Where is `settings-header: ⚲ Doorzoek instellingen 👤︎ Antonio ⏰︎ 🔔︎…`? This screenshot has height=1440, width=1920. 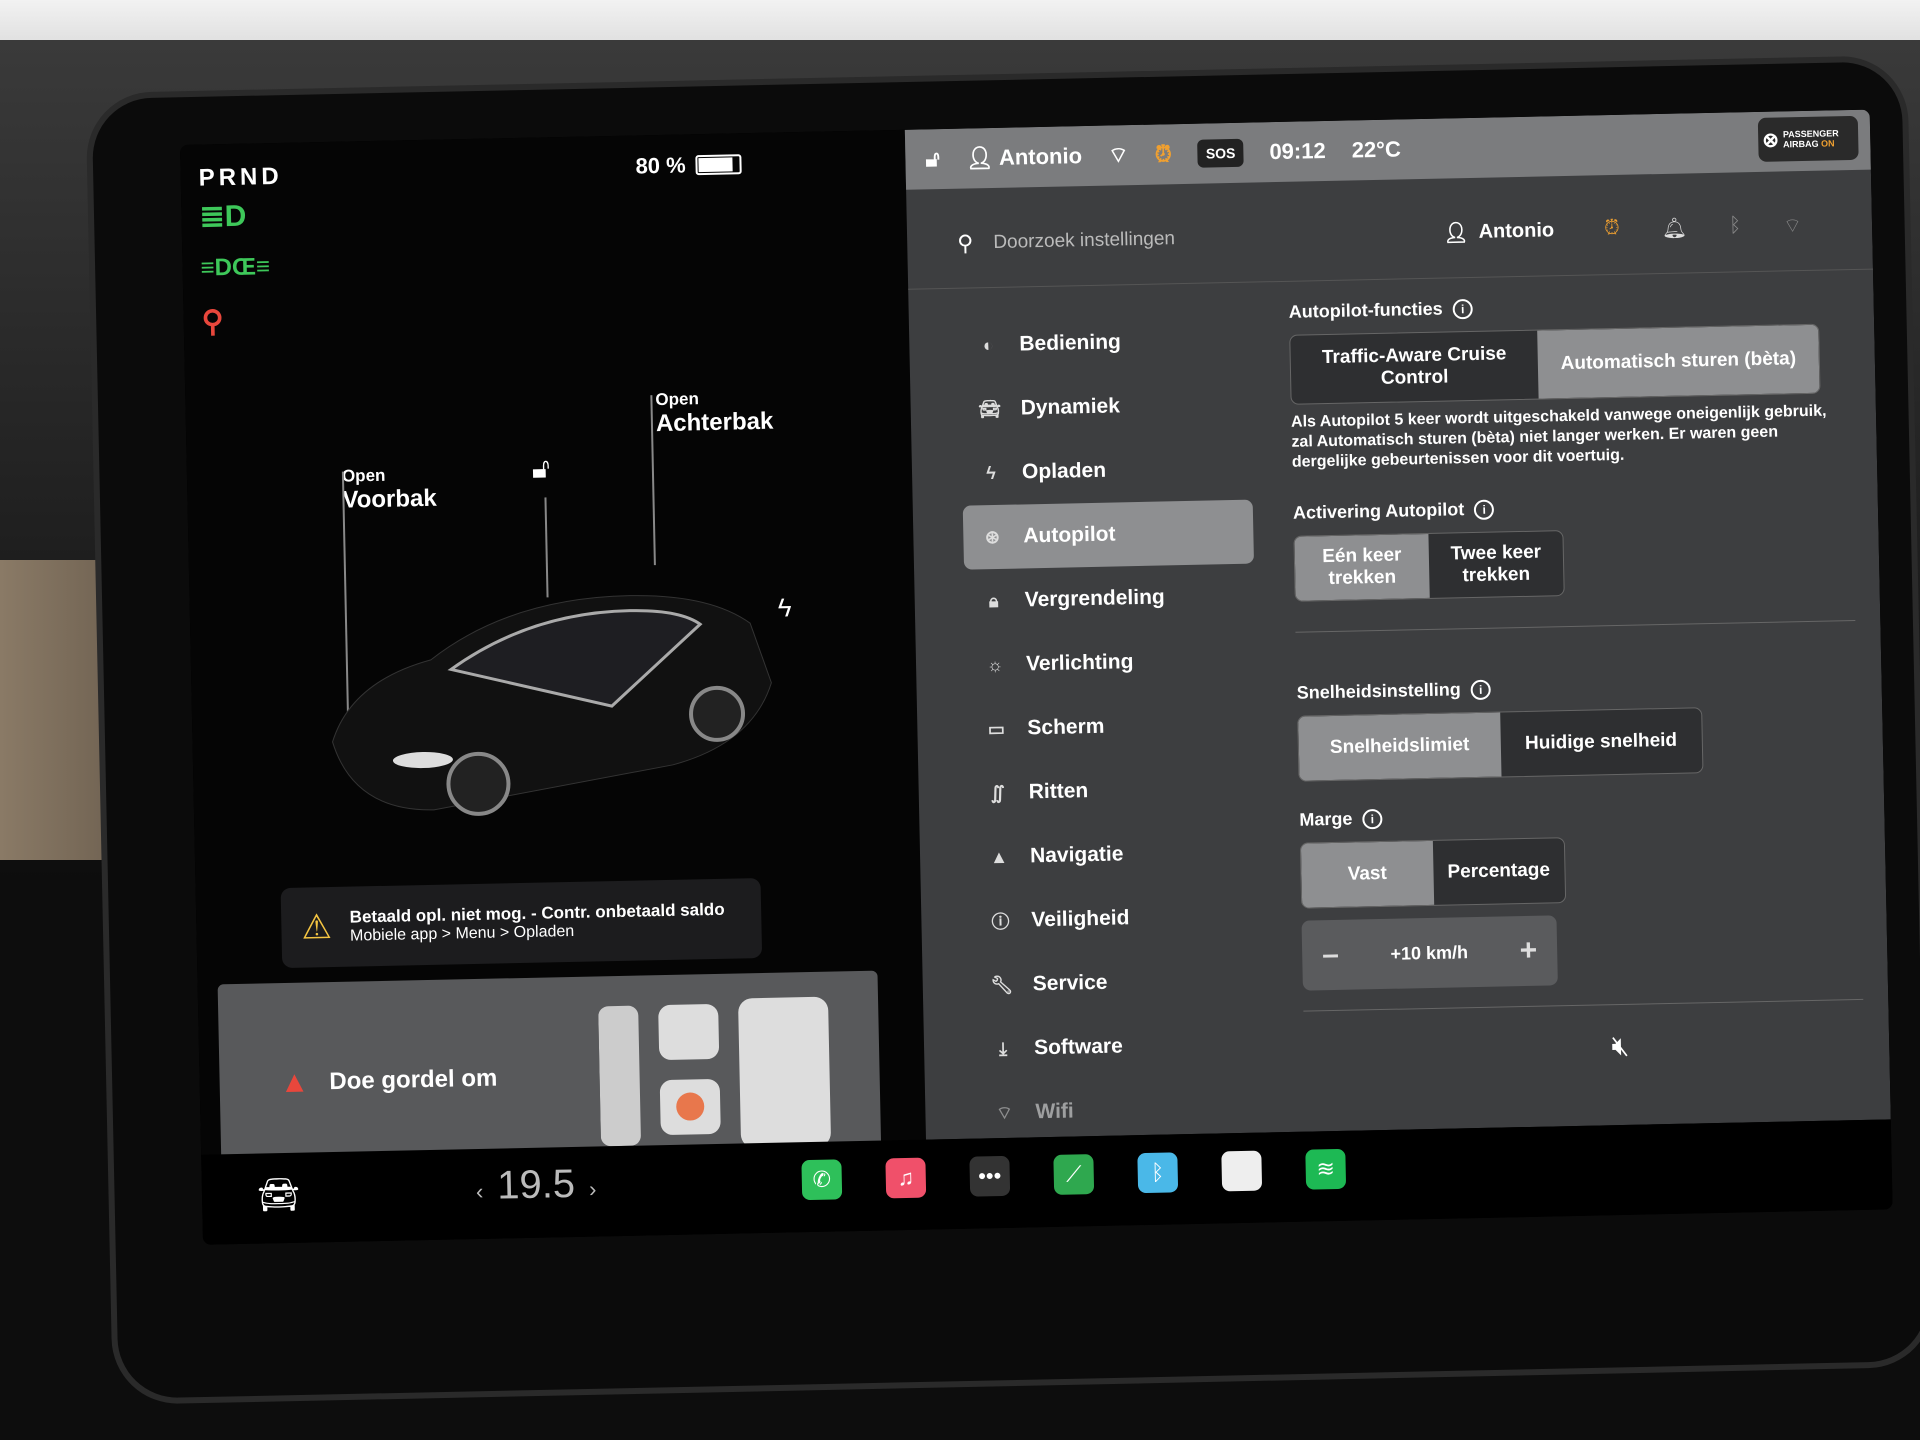 settings-header: ⚲ Doorzoek instellingen 👤︎ Antonio ⏰︎ 🔔︎… is located at coordinates (1389, 234).